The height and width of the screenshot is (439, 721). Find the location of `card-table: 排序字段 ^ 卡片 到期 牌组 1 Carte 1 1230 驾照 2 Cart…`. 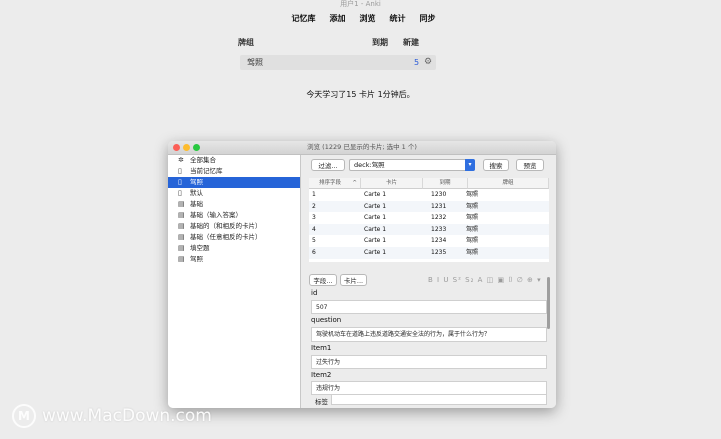

card-table: 排序字段 ^ 卡片 到期 牌组 1 Carte 1 1230 驾照 2 Cart… is located at coordinates (429, 220).